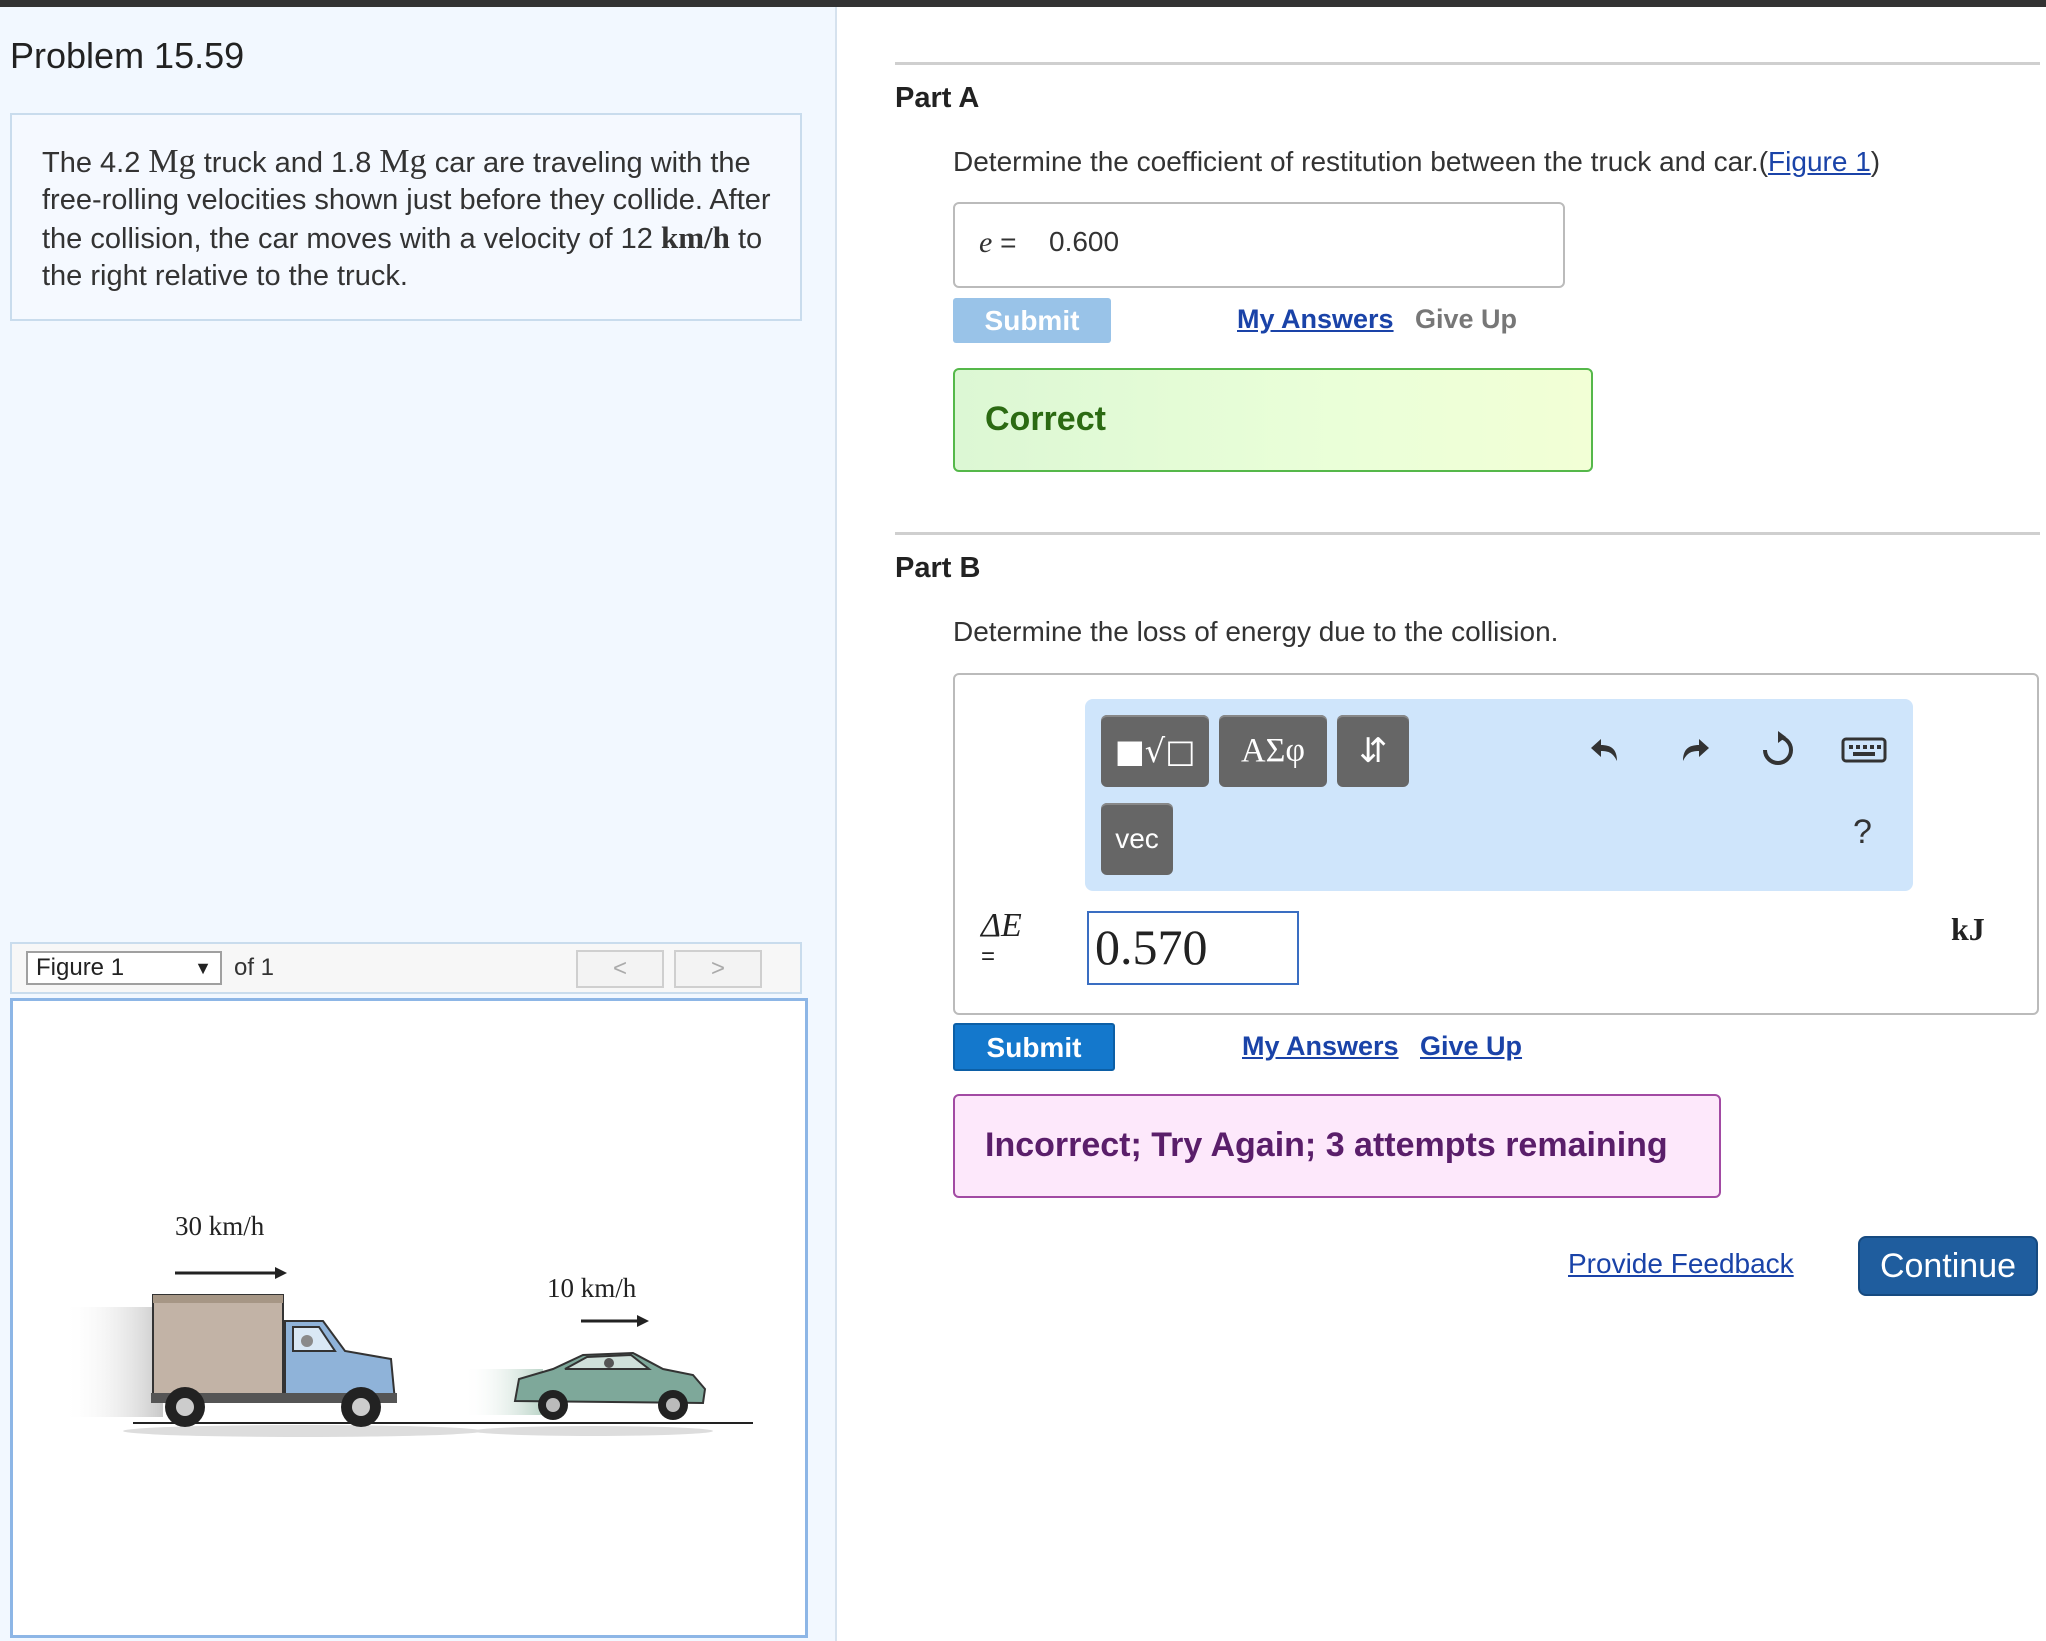  What do you see at coordinates (1819, 161) in the screenshot?
I see `figure-1-link: Figure 1` at bounding box center [1819, 161].